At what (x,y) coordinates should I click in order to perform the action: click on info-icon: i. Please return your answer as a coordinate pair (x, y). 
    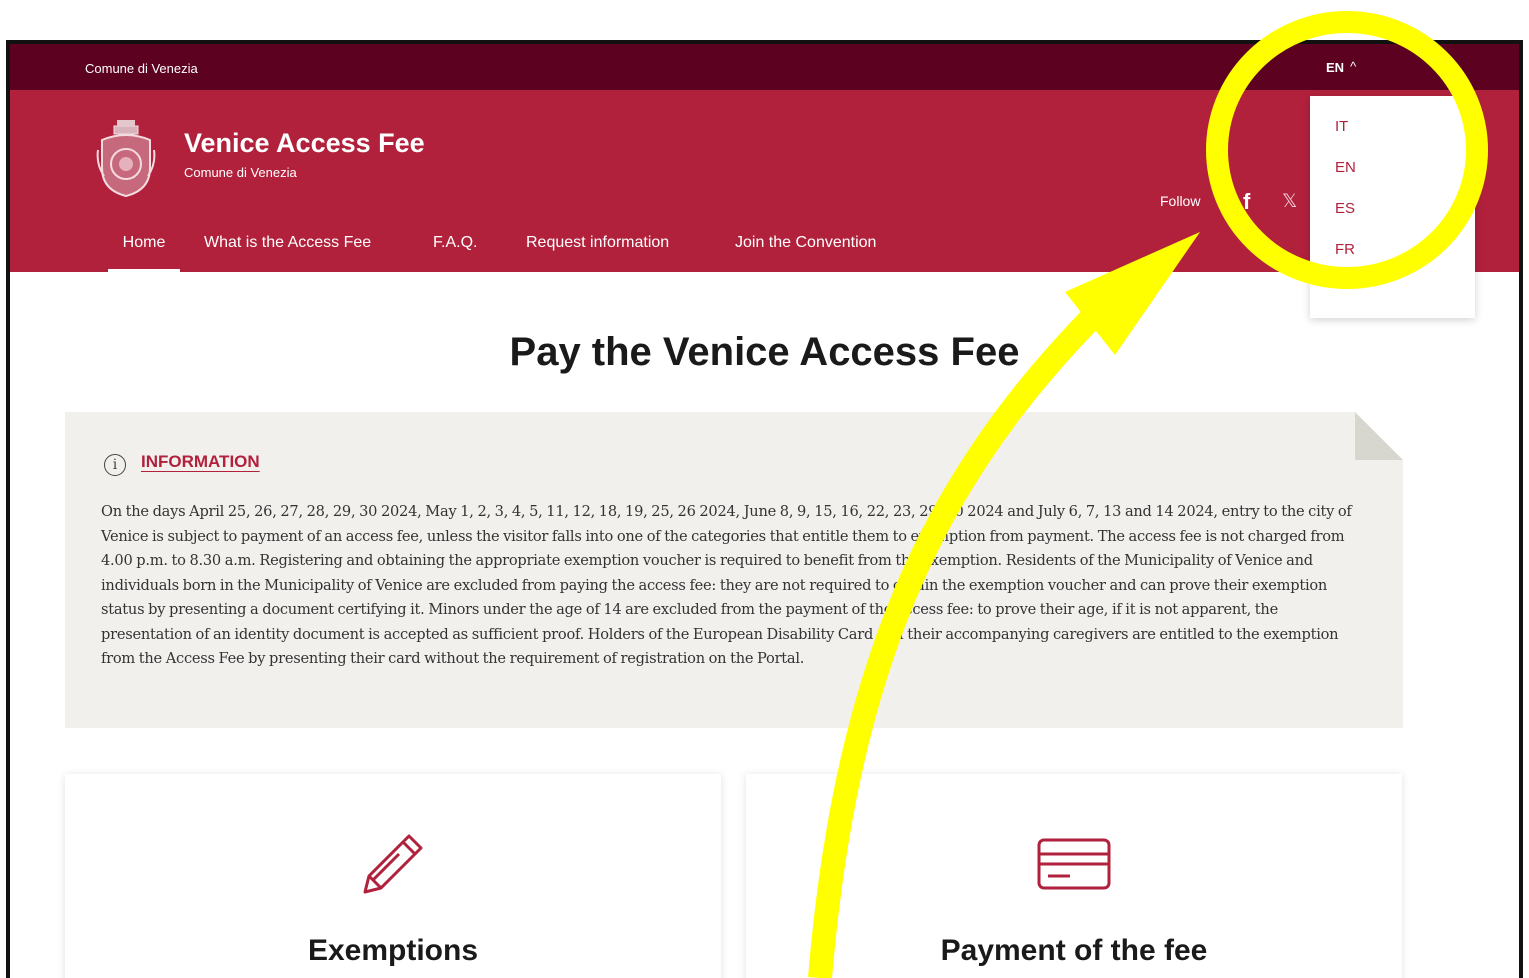
    Looking at the image, I should click on (115, 465).